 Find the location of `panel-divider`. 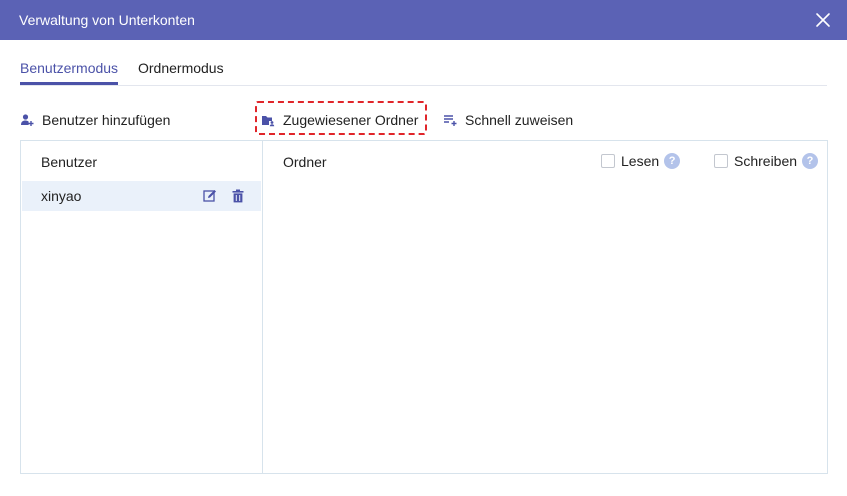

panel-divider is located at coordinates (262, 307).